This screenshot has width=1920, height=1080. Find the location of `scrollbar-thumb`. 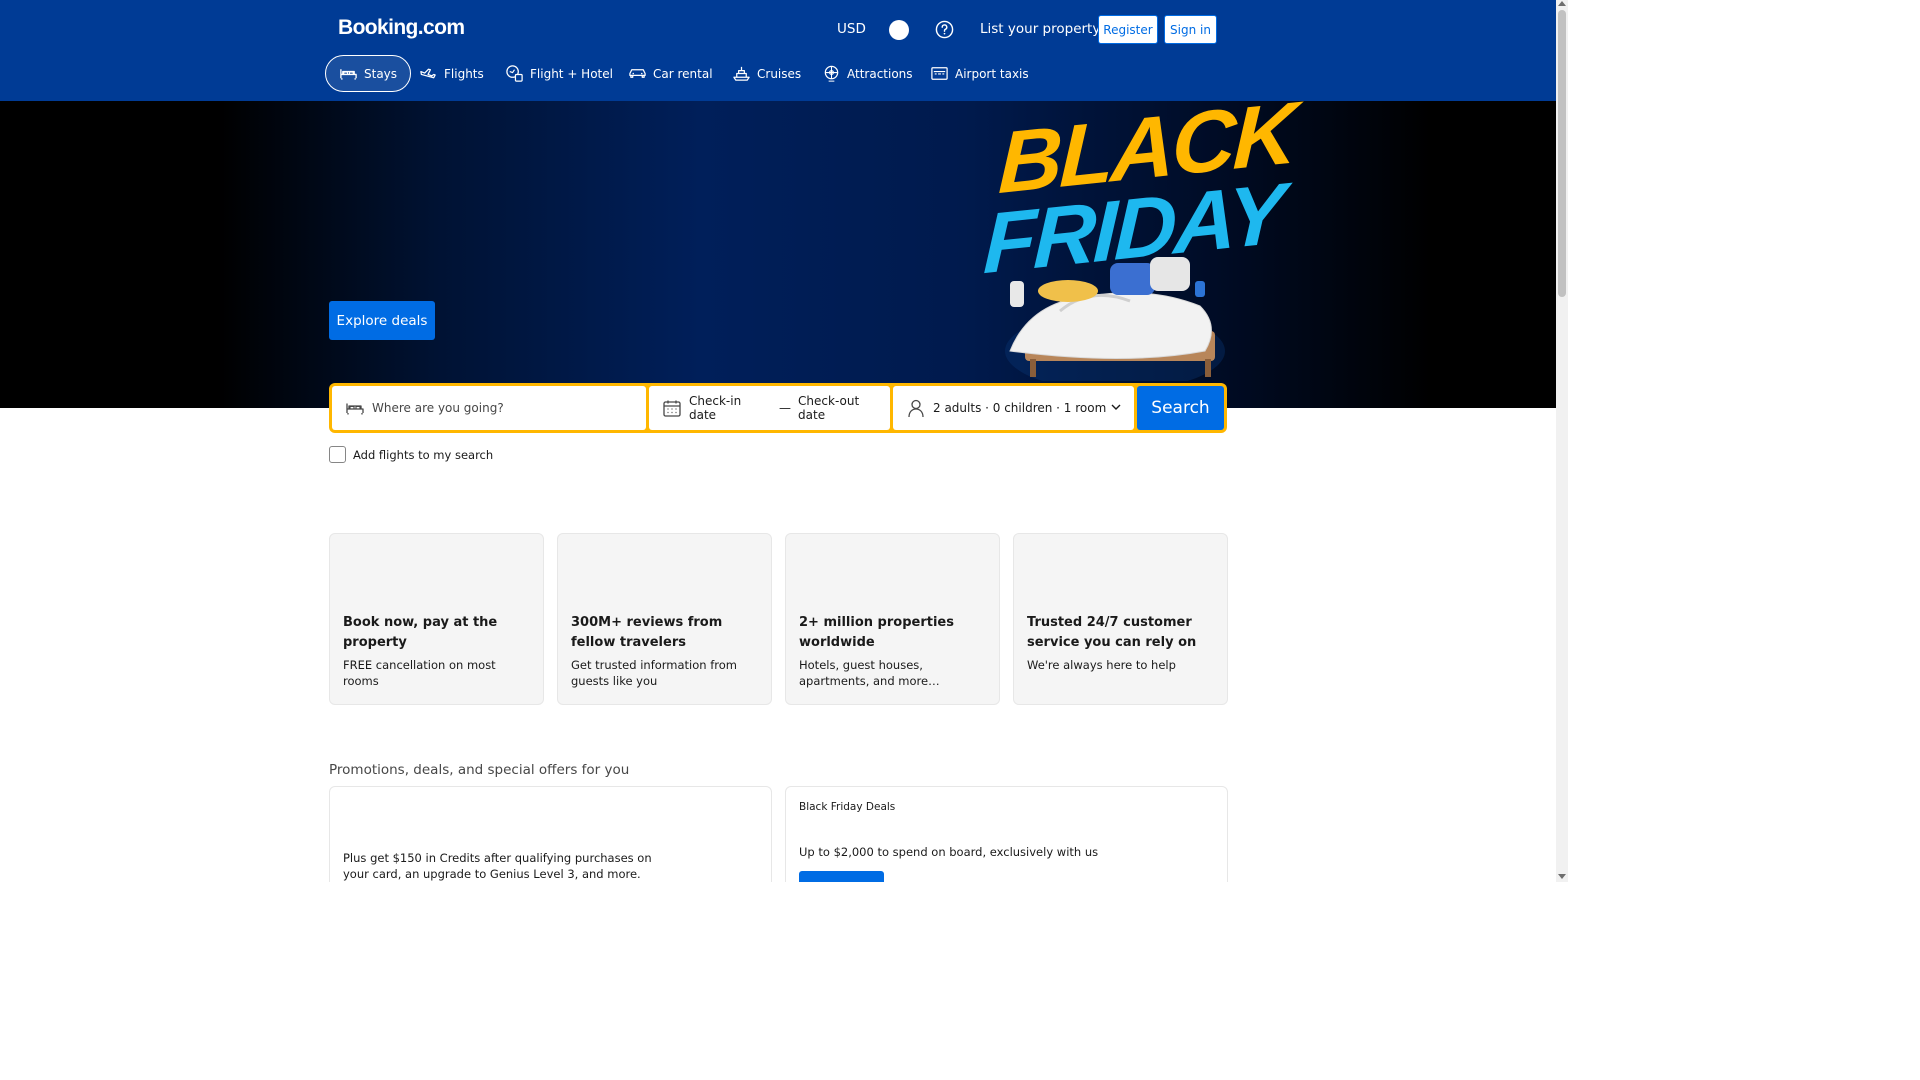

scrollbar-thumb is located at coordinates (1562, 153).